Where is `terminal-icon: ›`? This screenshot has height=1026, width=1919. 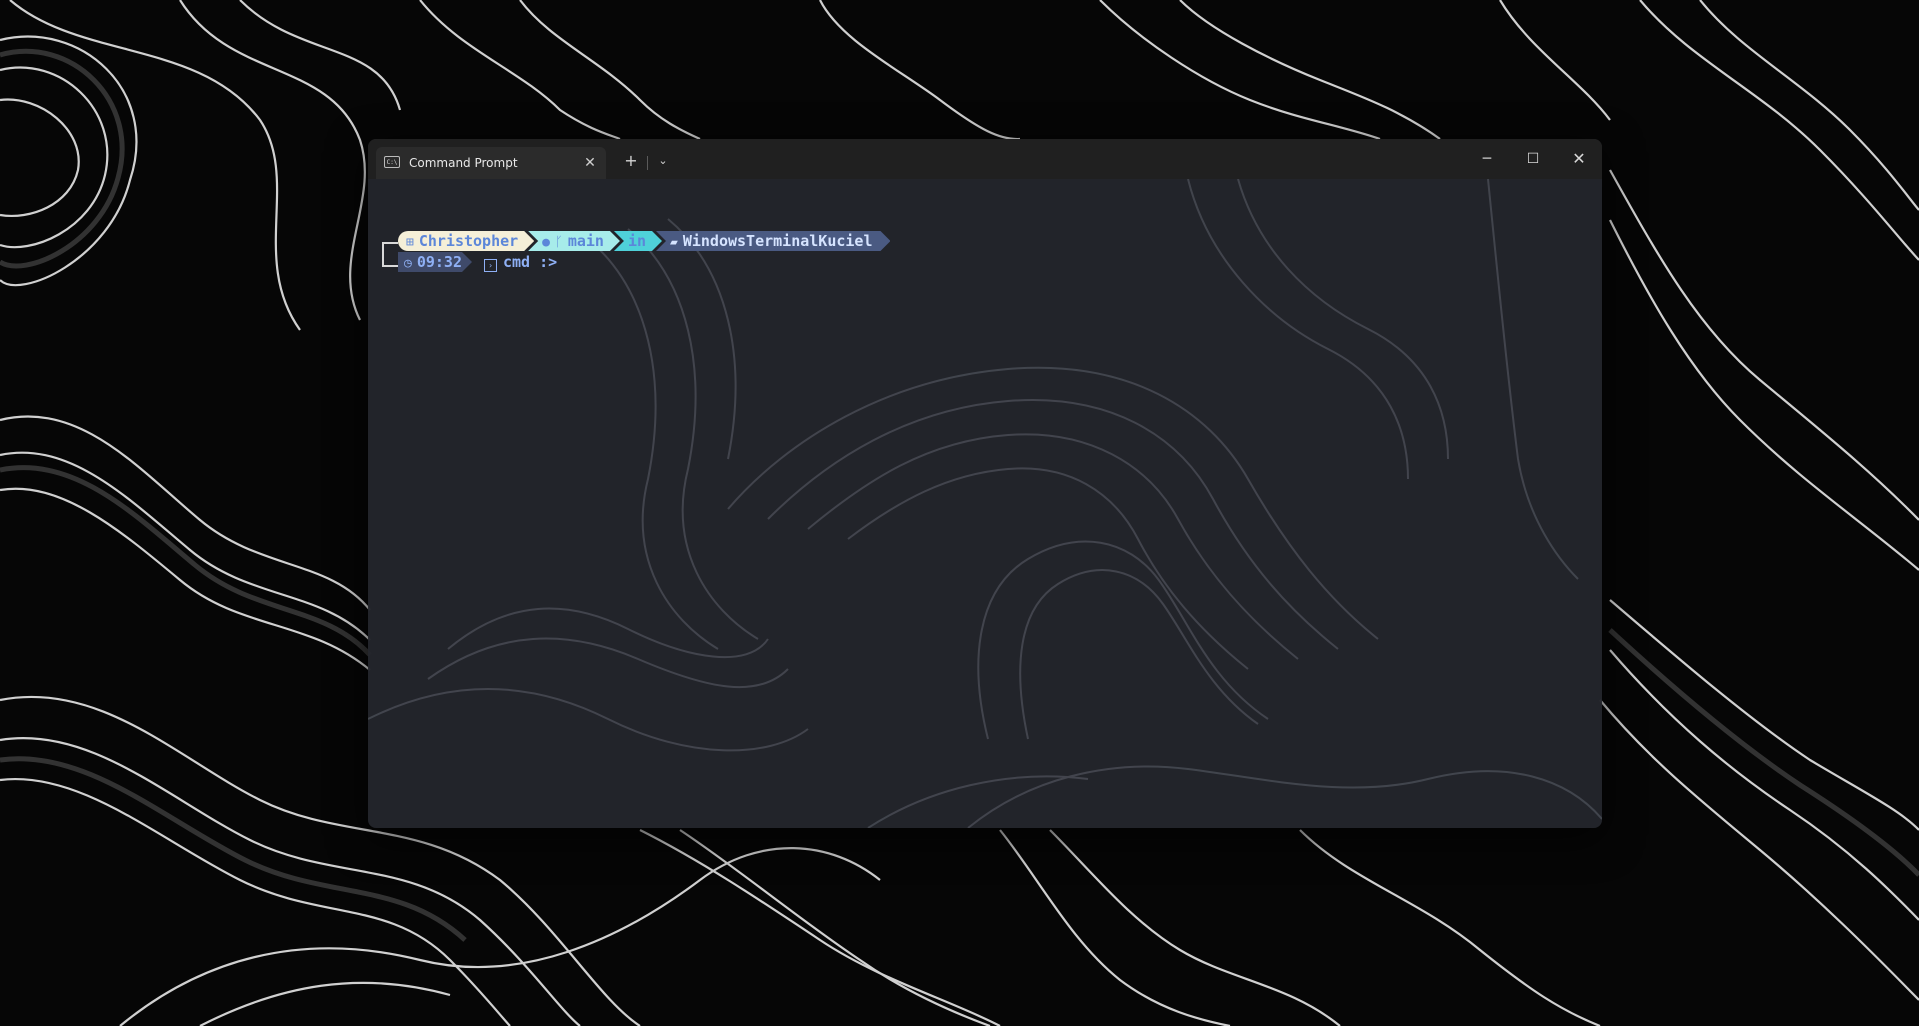 terminal-icon: › is located at coordinates (490, 265).